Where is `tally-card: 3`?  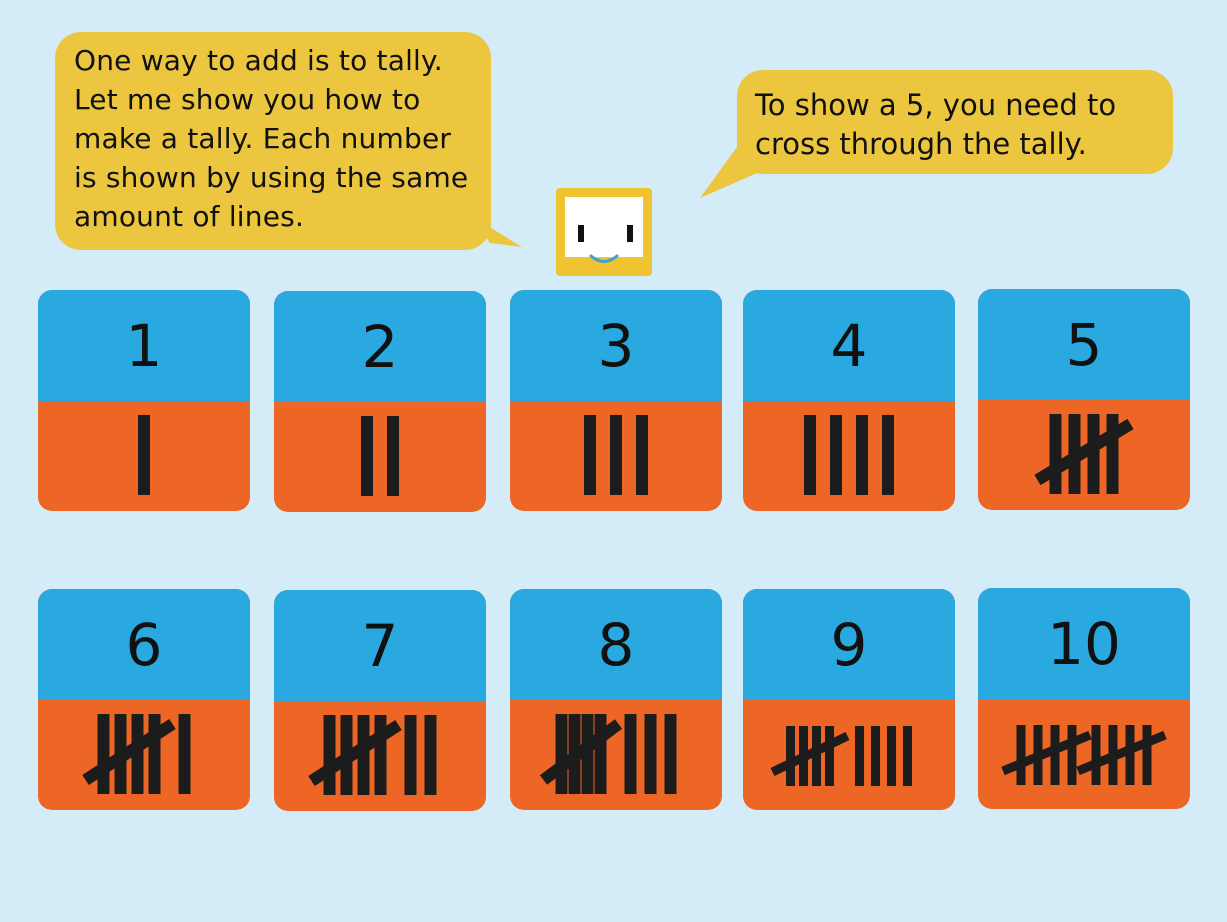 tally-card: 3 is located at coordinates (616, 400).